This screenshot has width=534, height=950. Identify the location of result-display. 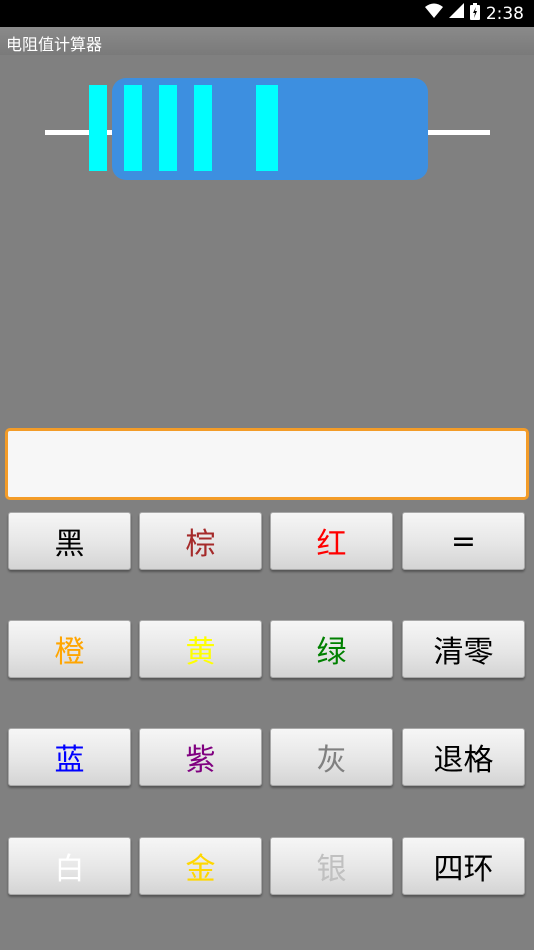
(267, 464).